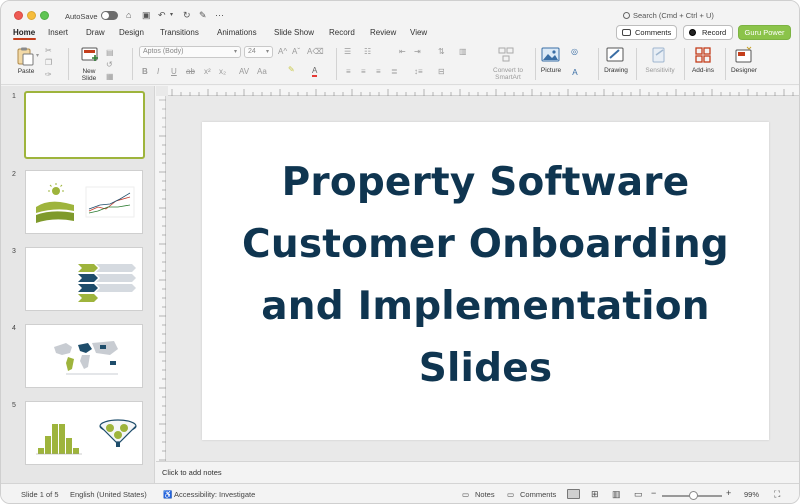 This screenshot has width=800, height=504. Describe the element at coordinates (764, 32) in the screenshot. I see `guru-power-button: Guru Power` at that location.